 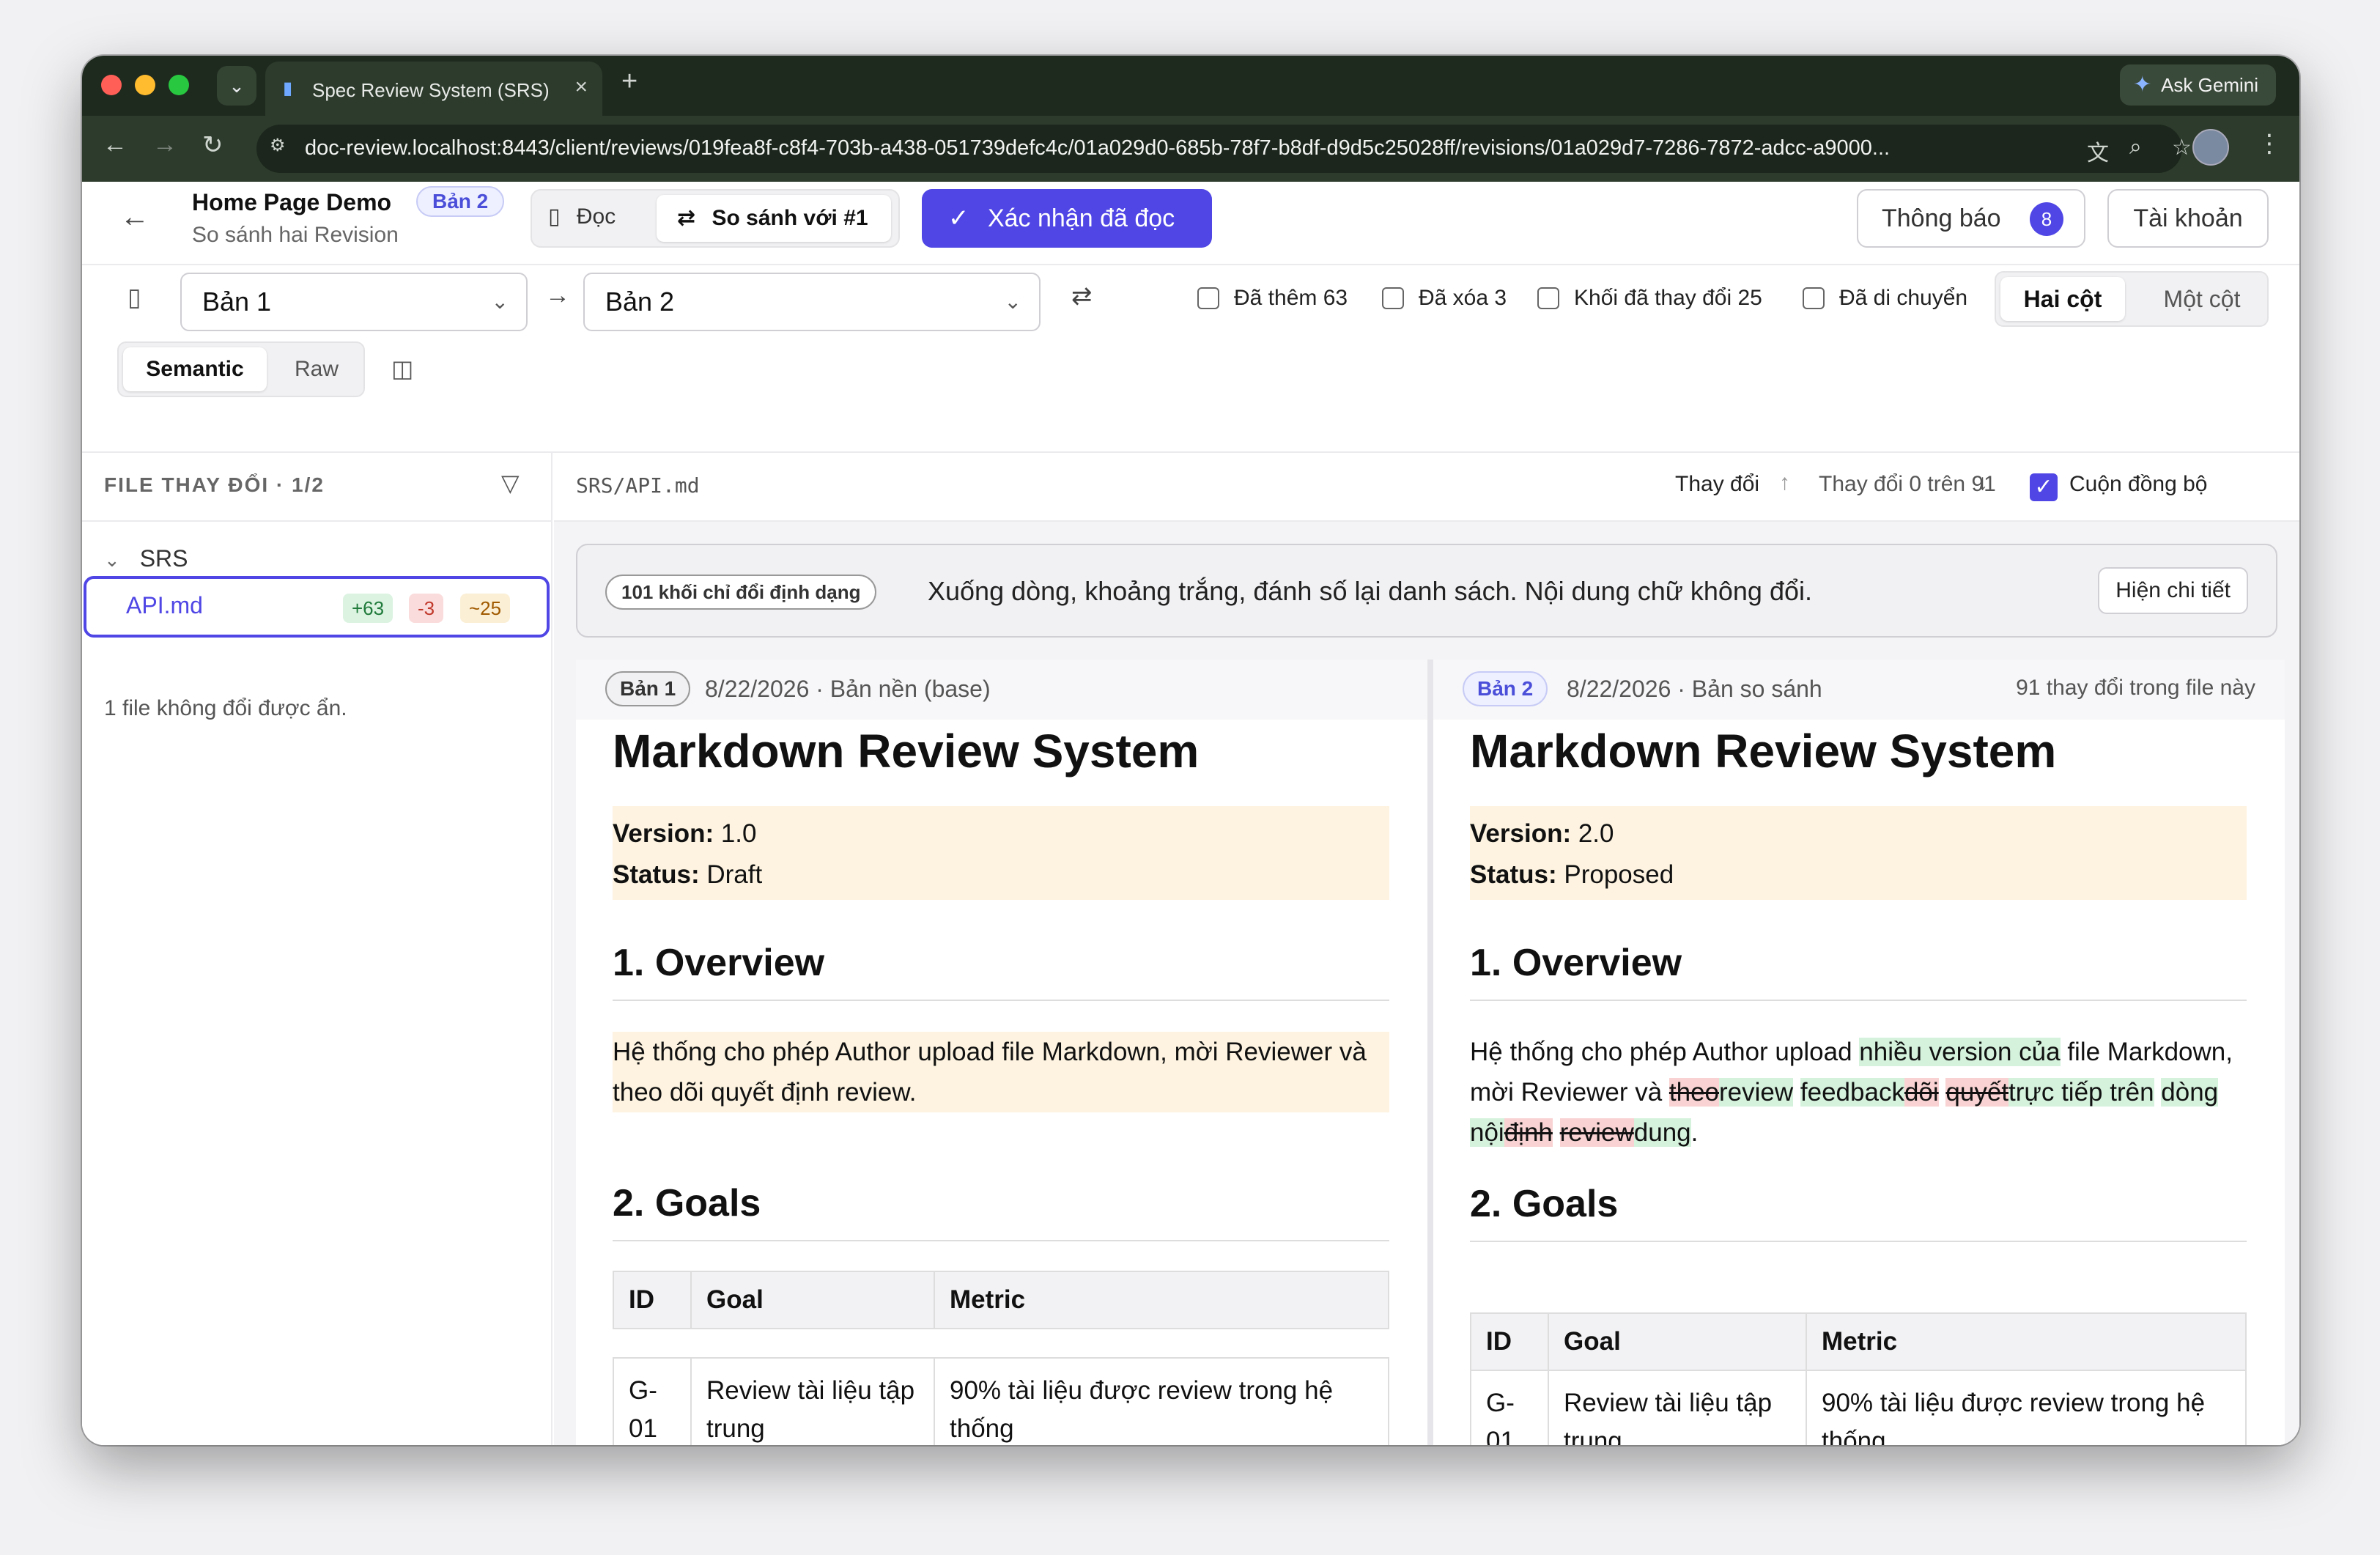 What do you see at coordinates (2182, 148) in the screenshot?
I see `bookmark-star-icon: ☆` at bounding box center [2182, 148].